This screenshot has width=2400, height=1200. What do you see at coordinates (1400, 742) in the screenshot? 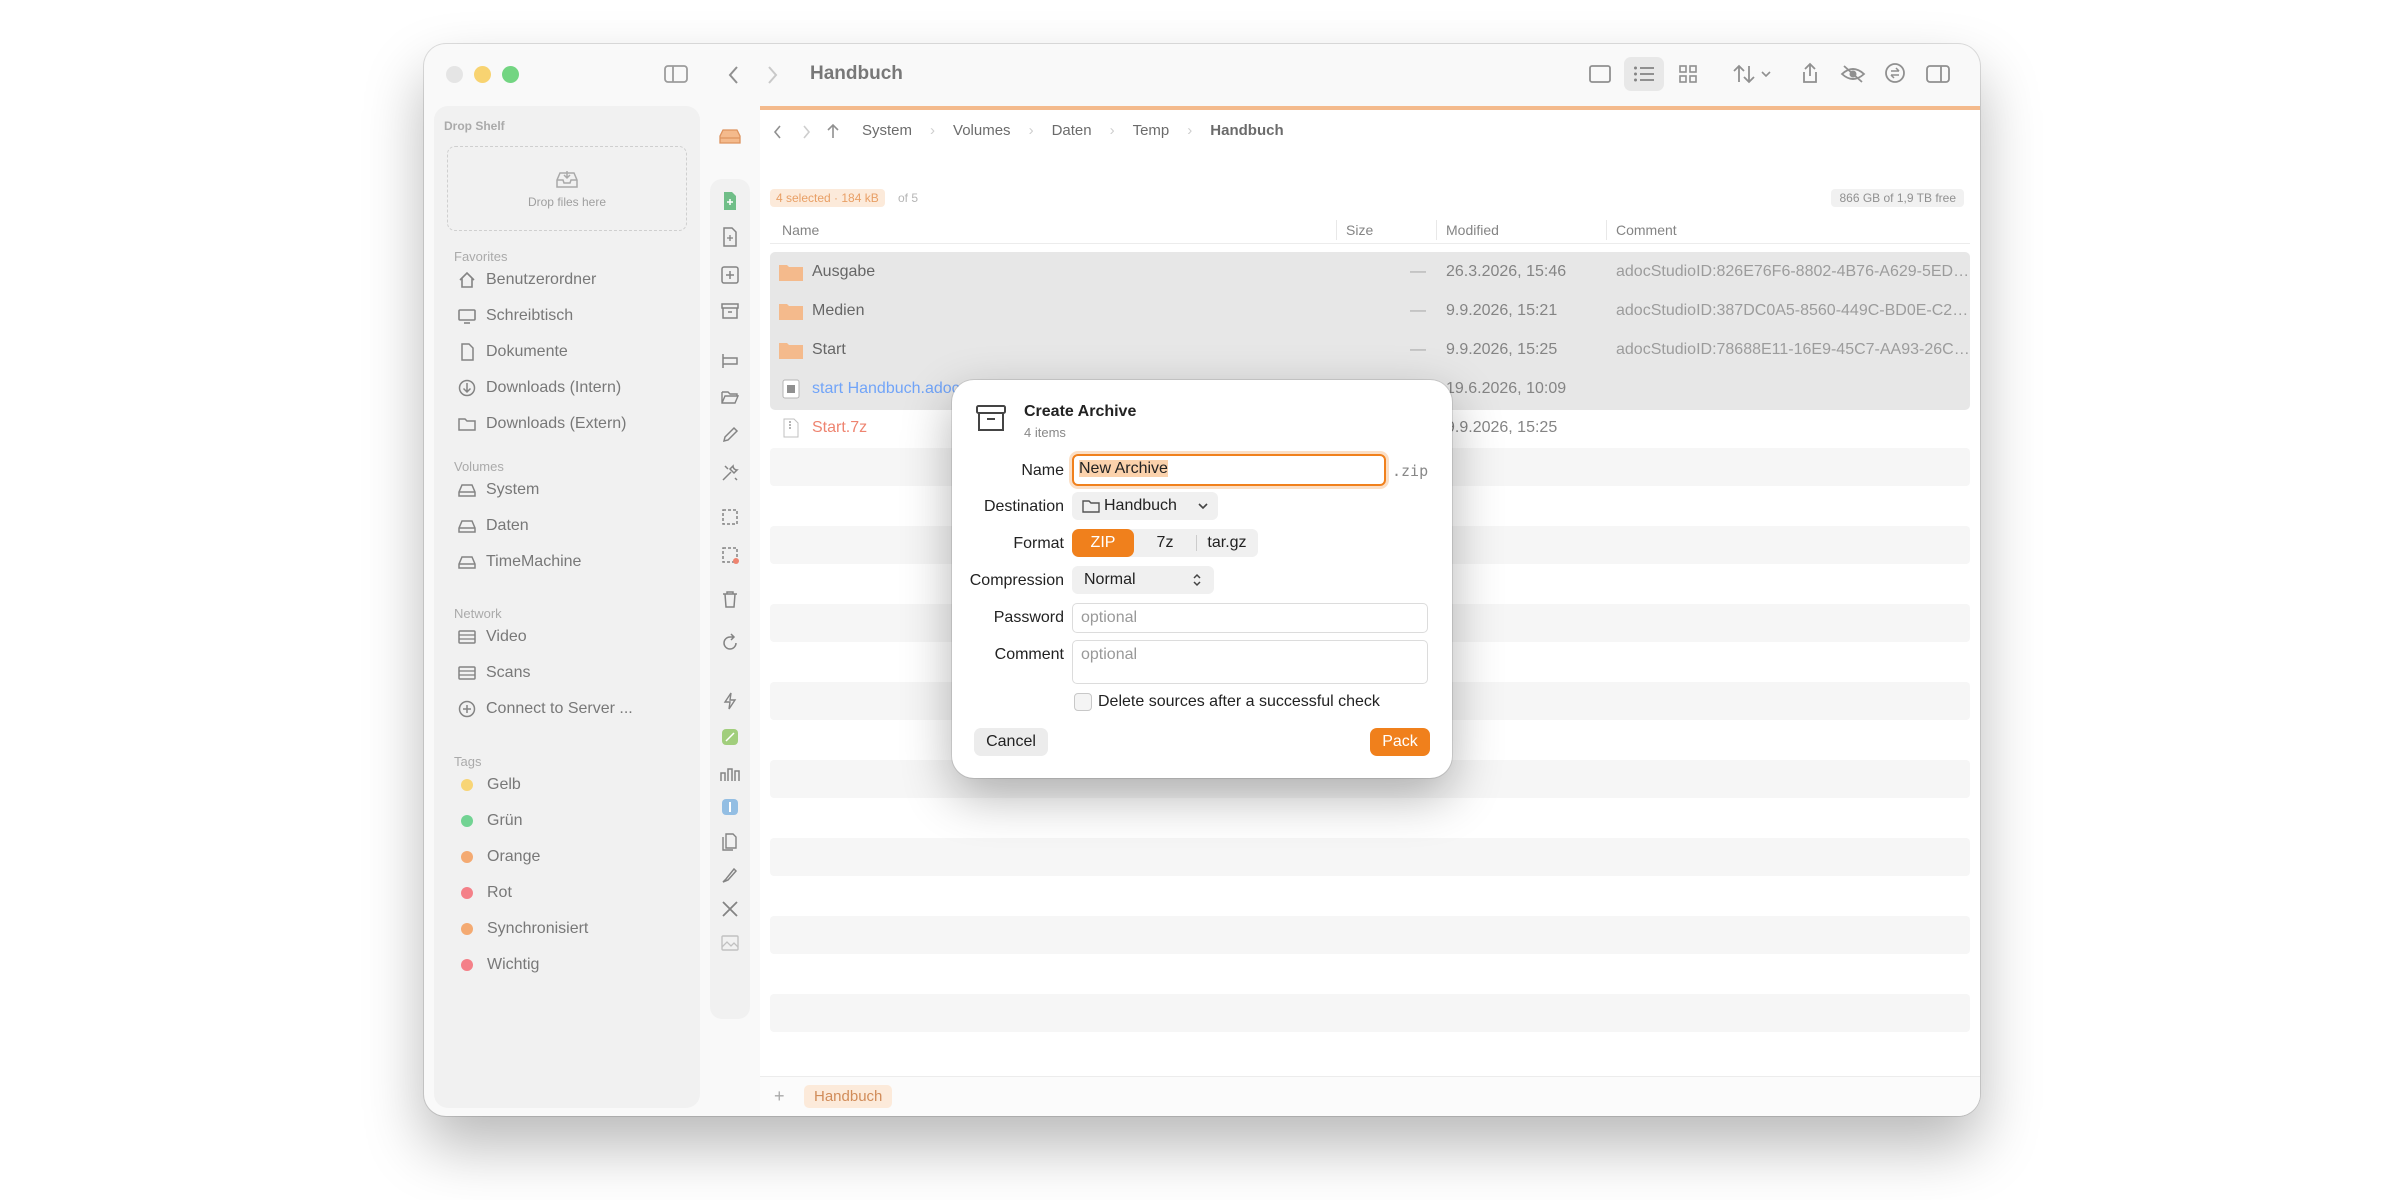
I see `pack-button: Pack` at bounding box center [1400, 742].